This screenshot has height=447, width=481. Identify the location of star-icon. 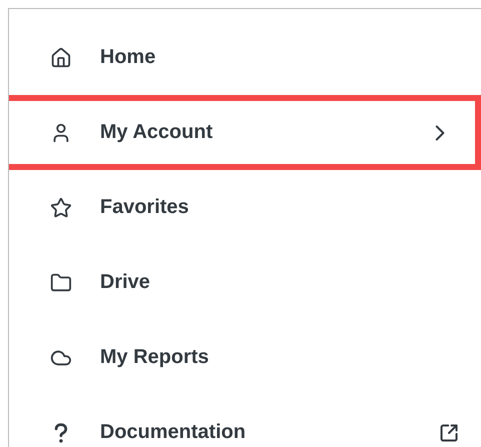
(61, 207).